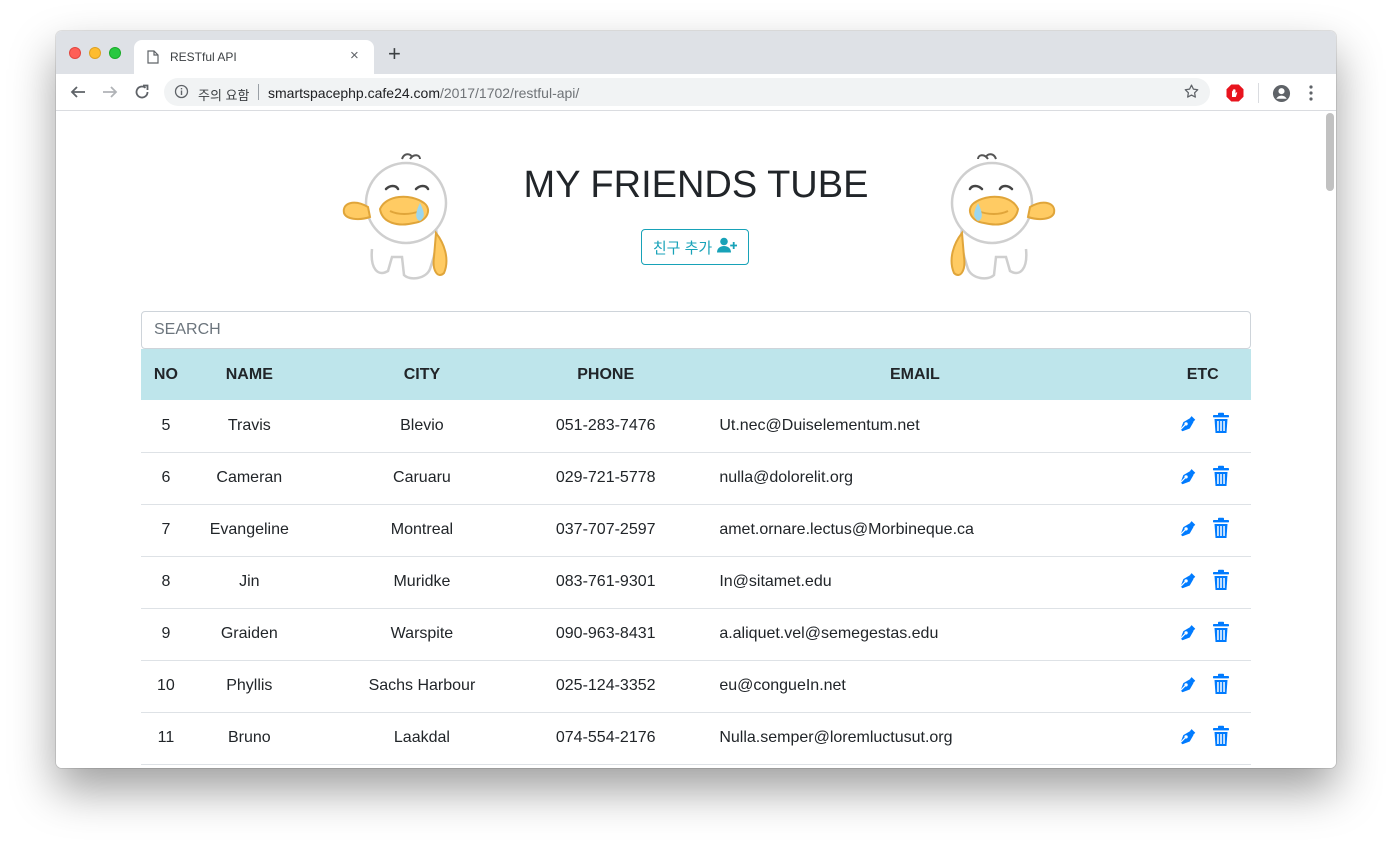 This screenshot has height=848, width=1392. I want to click on security-warning-label: 주의 요함, so click(224, 95).